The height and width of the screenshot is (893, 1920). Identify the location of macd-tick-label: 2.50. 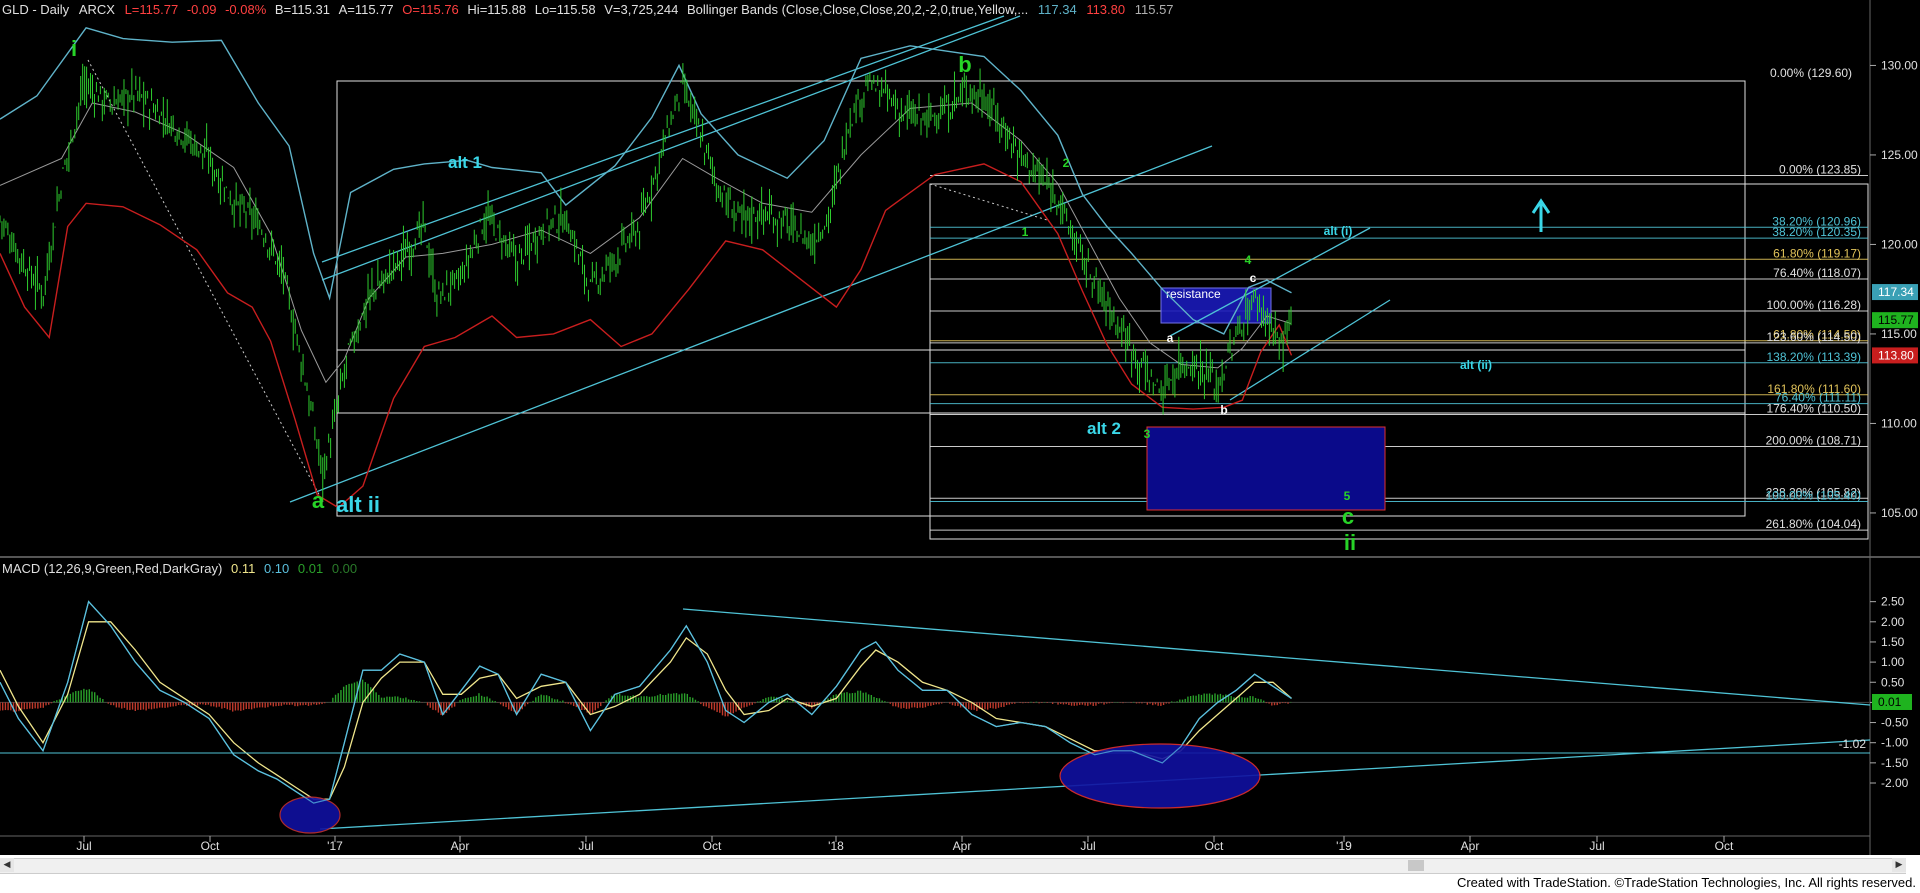
(1893, 602).